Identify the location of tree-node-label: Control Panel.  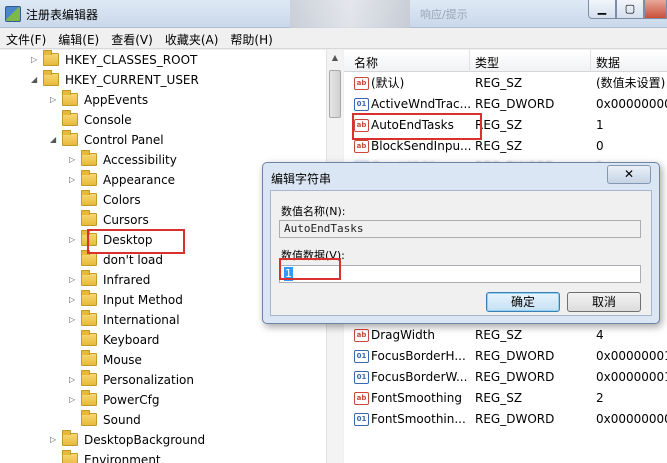
(124, 140).